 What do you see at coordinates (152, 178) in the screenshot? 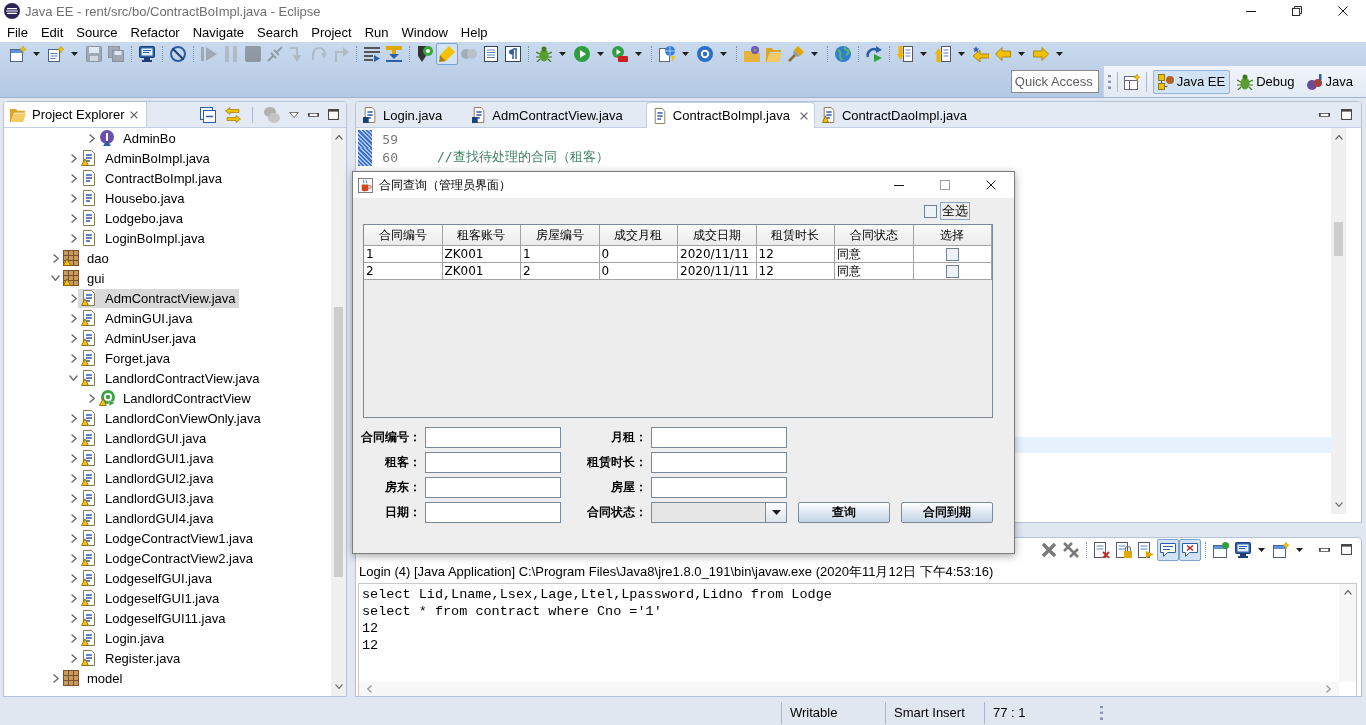
I see `tree-item: ContractBoImpl.java` at bounding box center [152, 178].